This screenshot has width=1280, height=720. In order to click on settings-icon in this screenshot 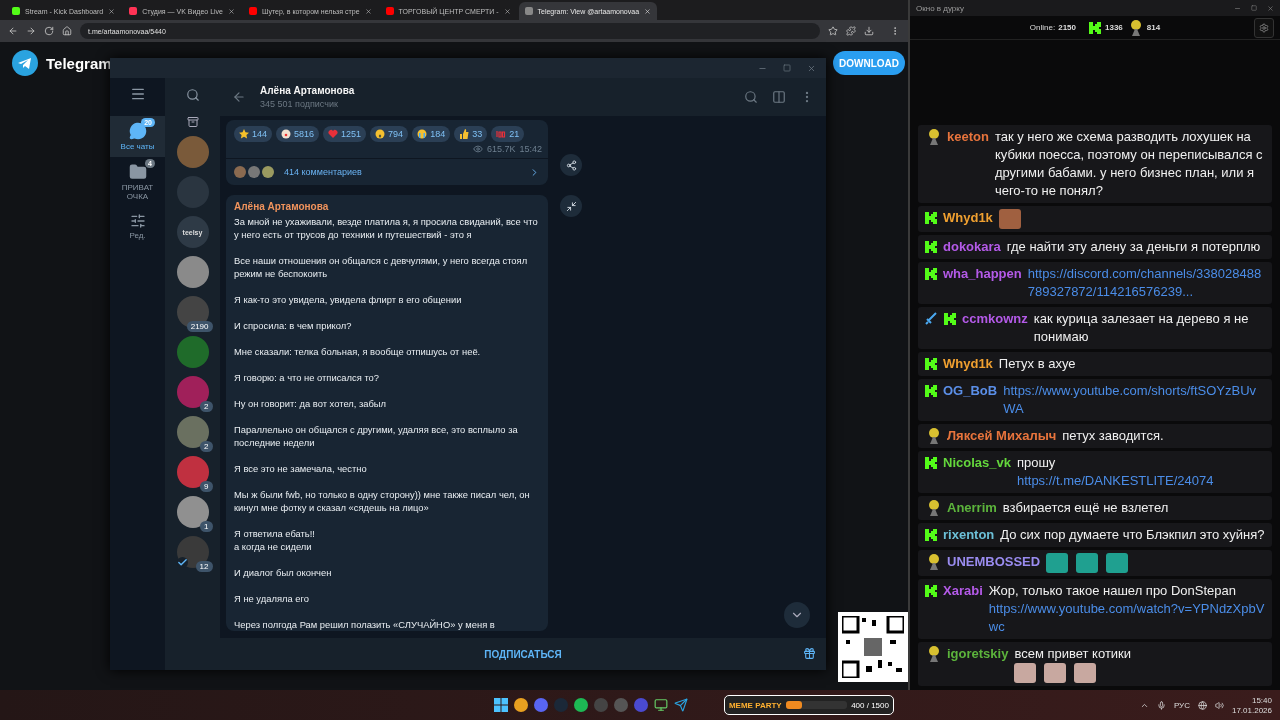, I will do `click(1264, 28)`.